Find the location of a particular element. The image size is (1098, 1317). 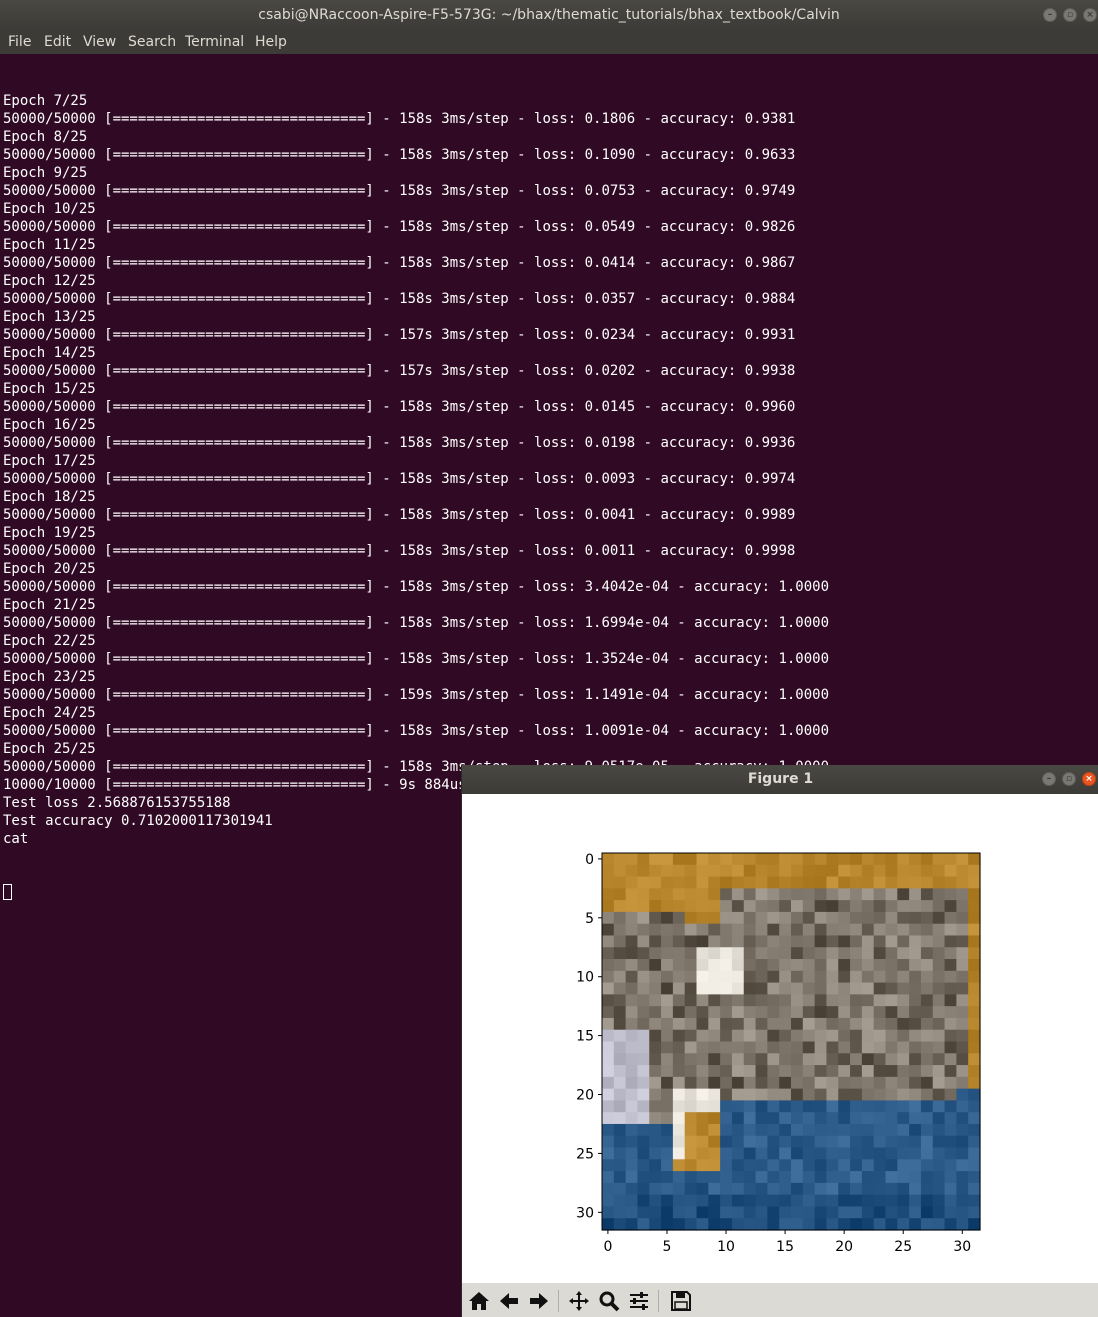

home-button is located at coordinates (479, 1301).